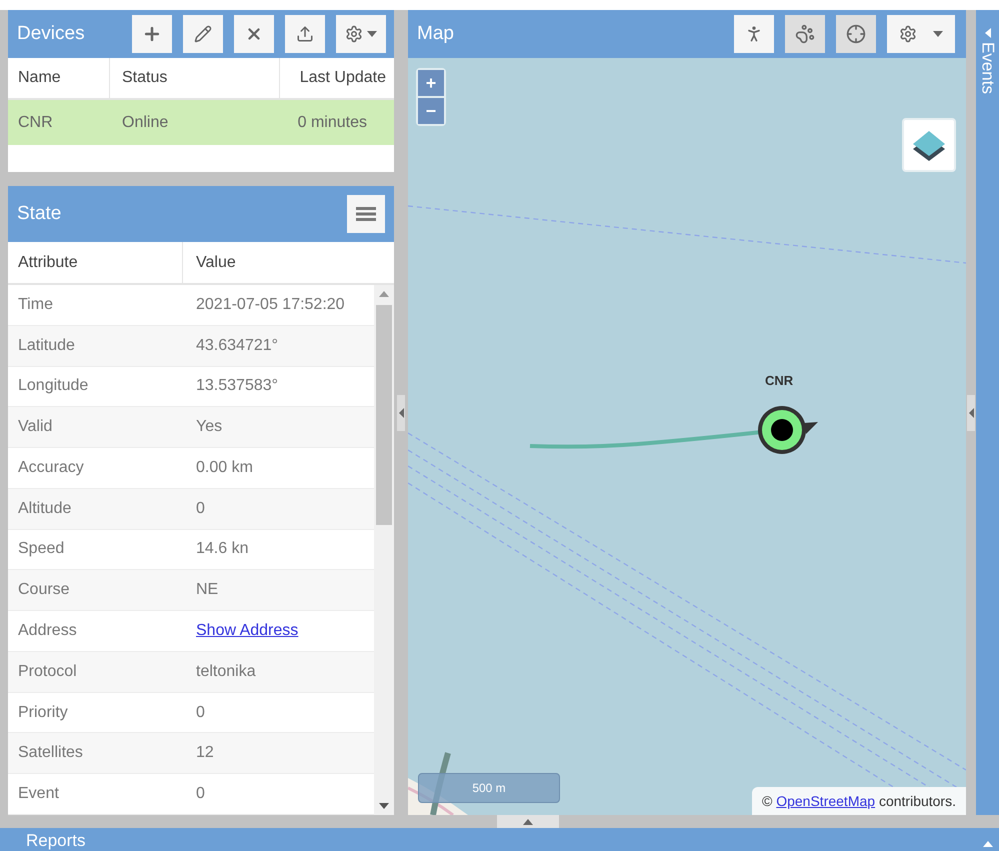 This screenshot has height=851, width=999. I want to click on scroll-up-icon, so click(384, 294).